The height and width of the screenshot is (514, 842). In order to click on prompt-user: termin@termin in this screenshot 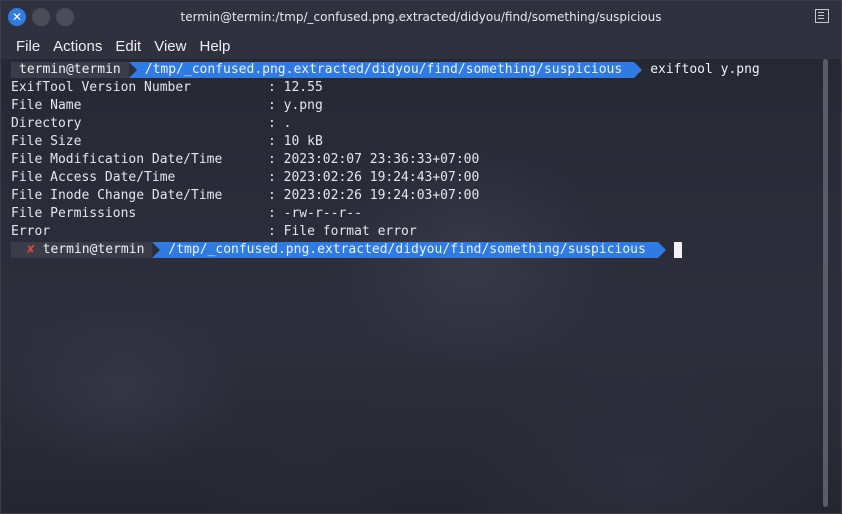, I will do `click(74, 70)`.